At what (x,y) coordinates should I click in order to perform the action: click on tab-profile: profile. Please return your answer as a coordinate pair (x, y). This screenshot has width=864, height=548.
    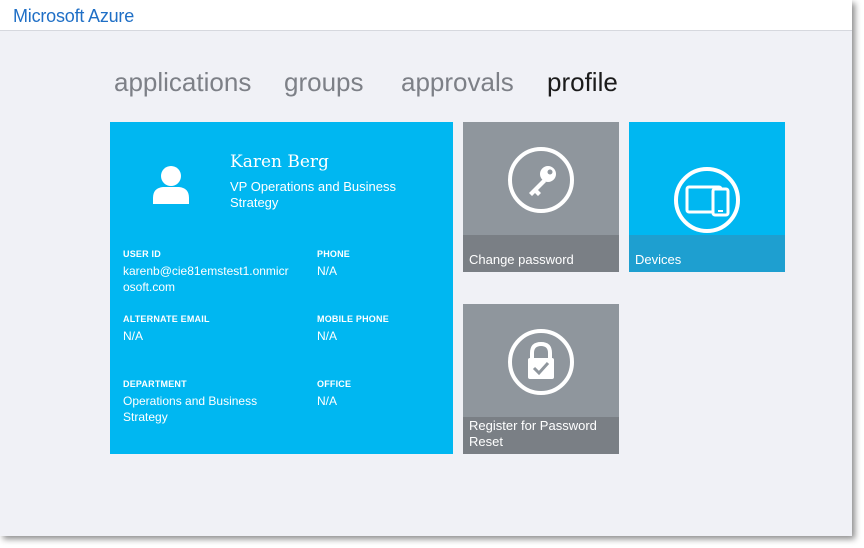
    Looking at the image, I should click on (582, 82).